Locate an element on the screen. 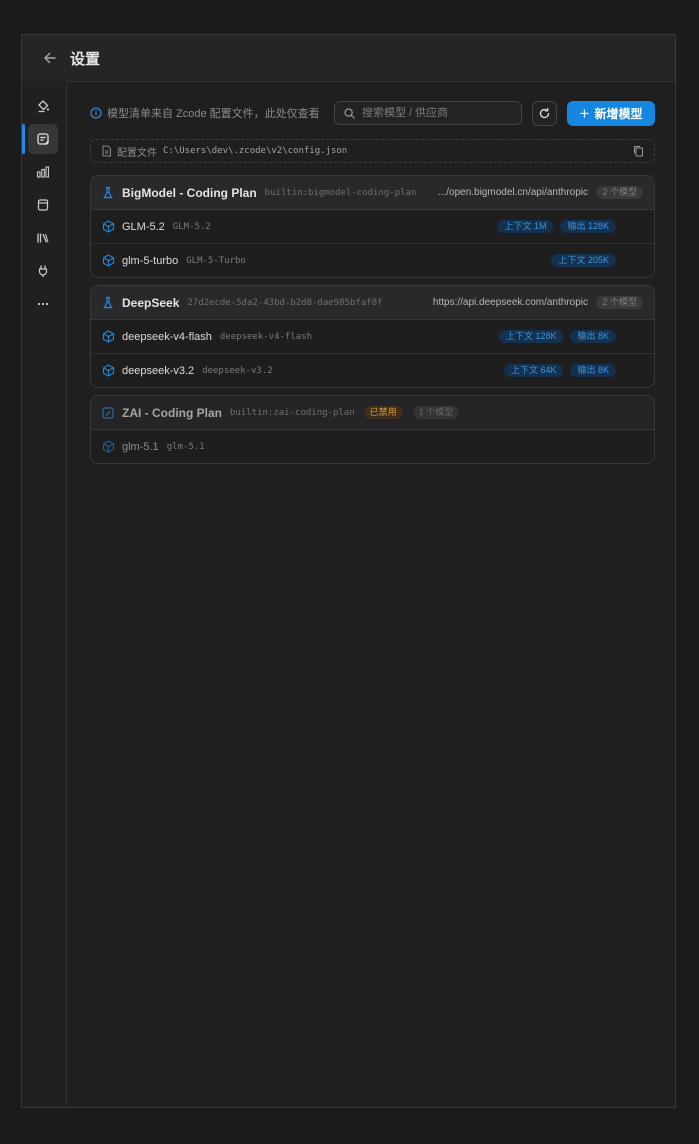 The image size is (699, 1144). model-name: glm-5.1 is located at coordinates (140, 446).